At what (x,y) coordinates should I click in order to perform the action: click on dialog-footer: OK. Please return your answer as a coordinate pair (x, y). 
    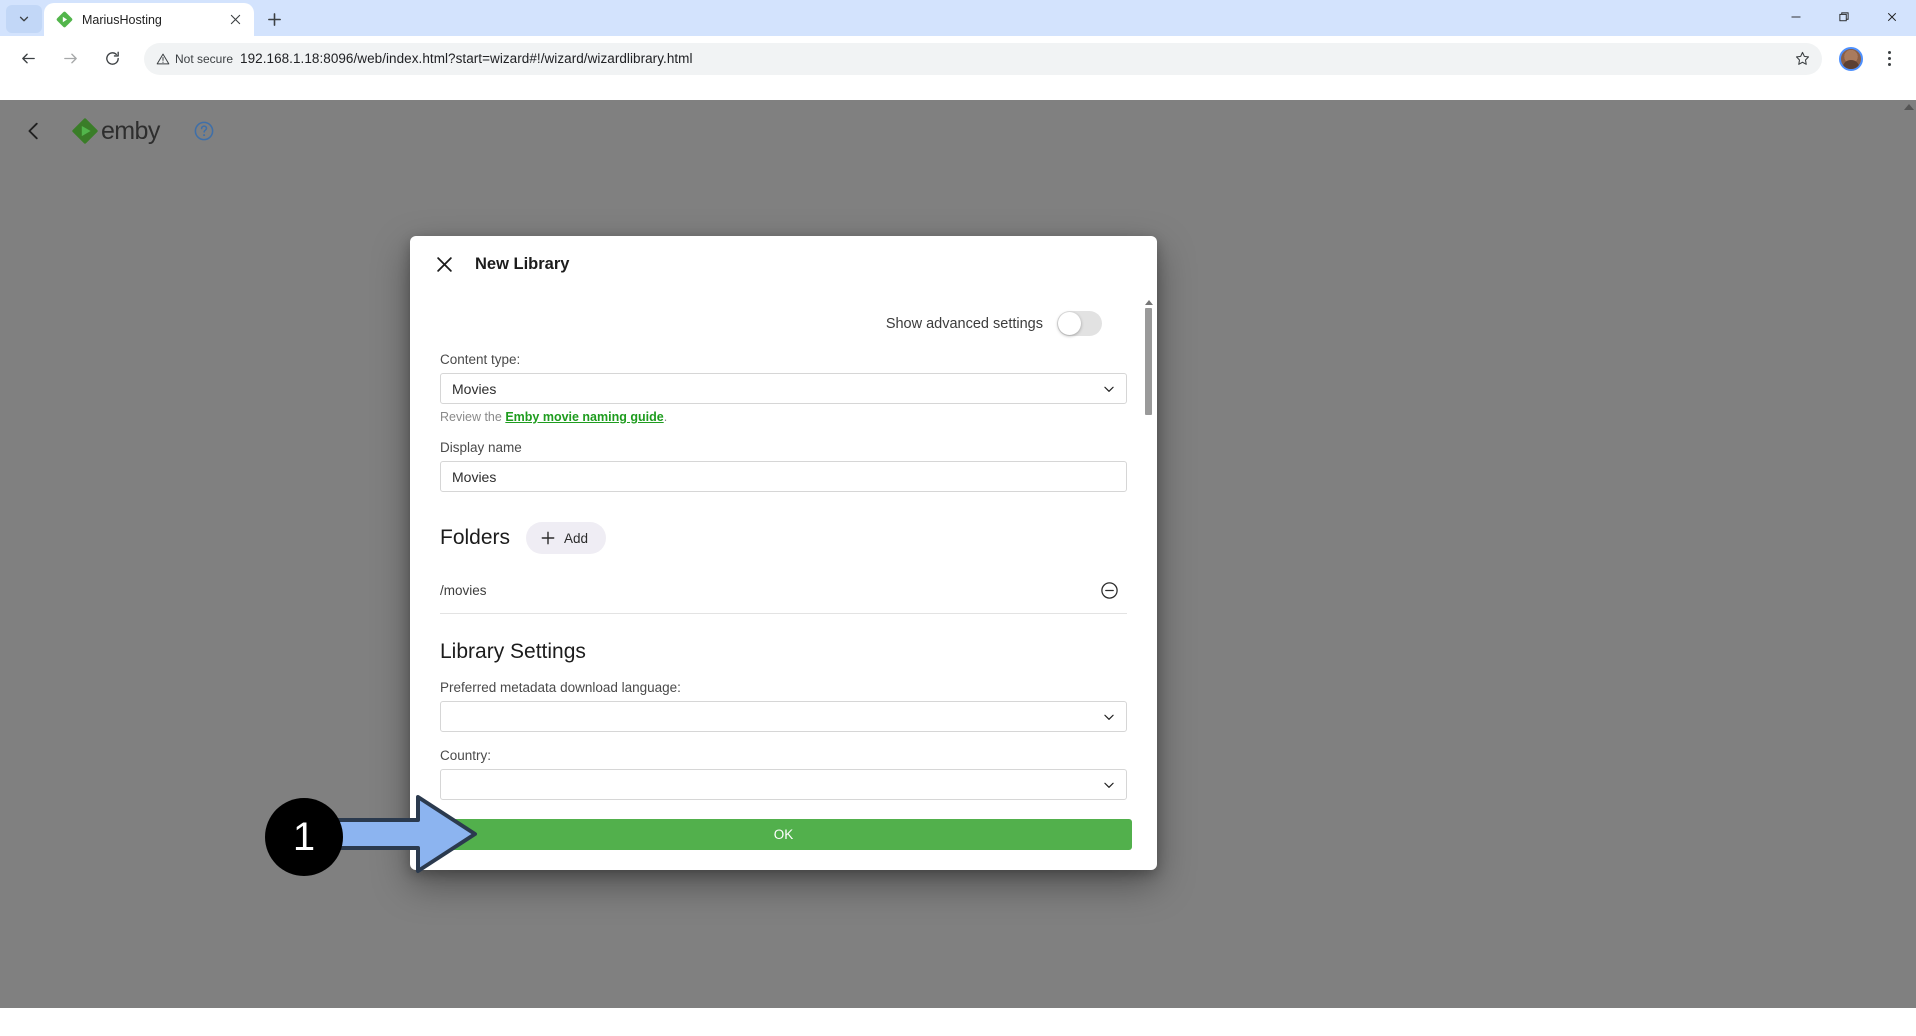
    Looking at the image, I should click on (783, 839).